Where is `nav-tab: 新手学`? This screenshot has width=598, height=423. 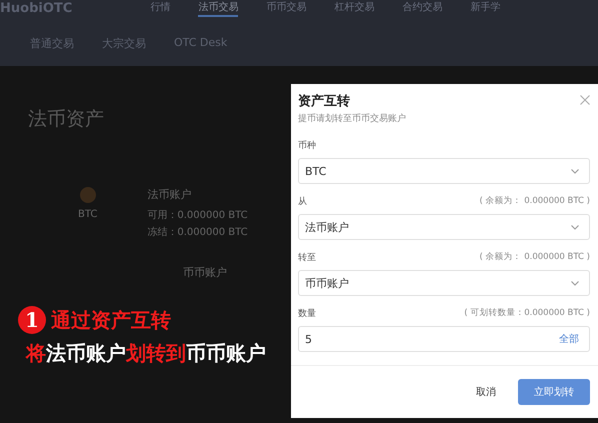
nav-tab: 新手学 is located at coordinates (485, 8).